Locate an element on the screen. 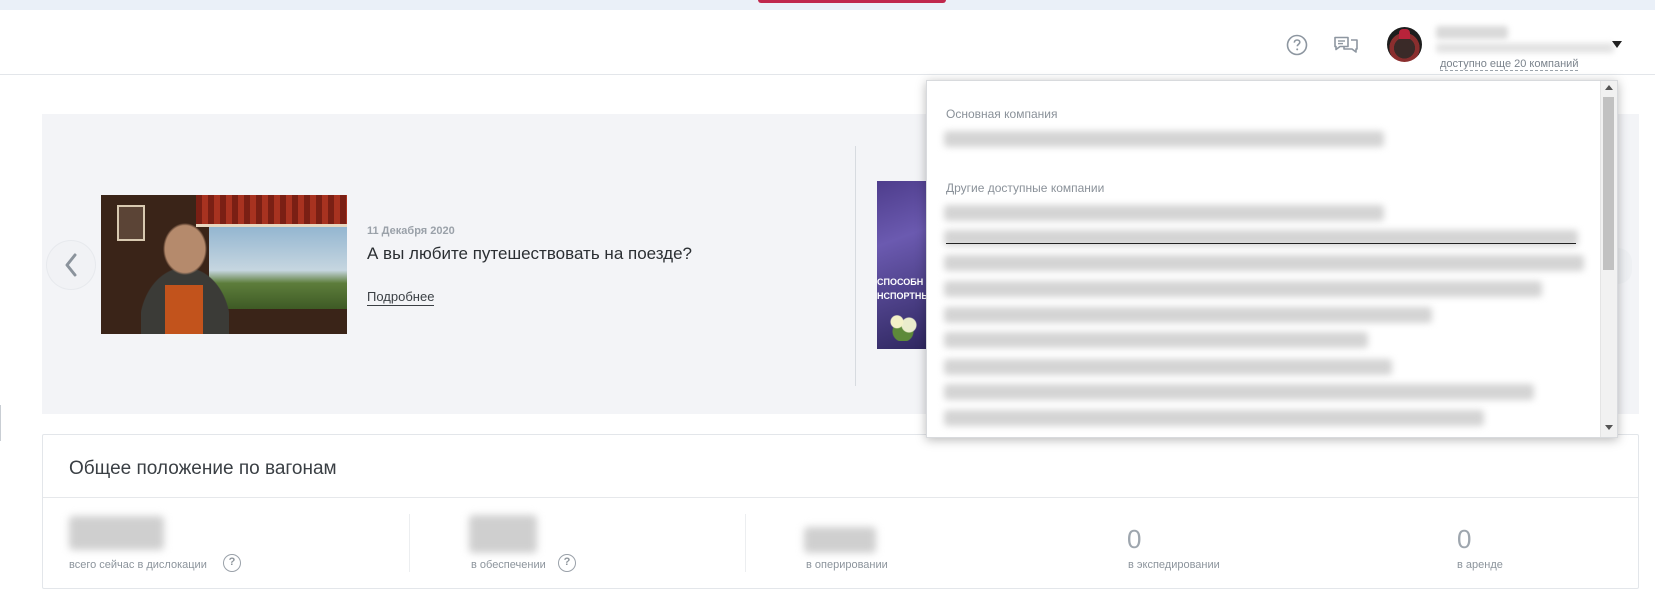 The image size is (1655, 608). news-title: А вы любите путешествовать на поезде? is located at coordinates (529, 254).